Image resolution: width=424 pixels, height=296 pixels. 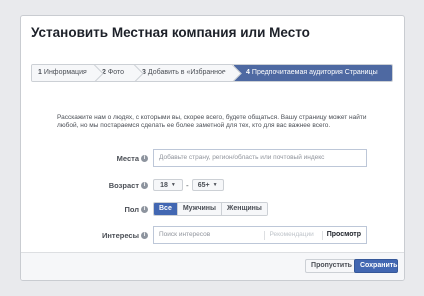 What do you see at coordinates (244, 209) in the screenshot?
I see `gender-women-button: Женщины` at bounding box center [244, 209].